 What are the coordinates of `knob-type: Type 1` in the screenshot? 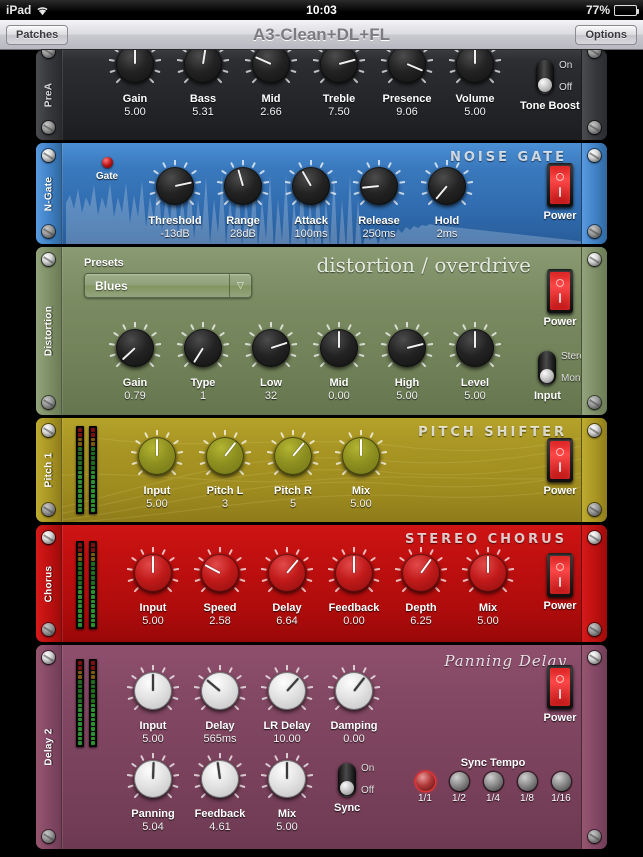 It's located at (203, 362).